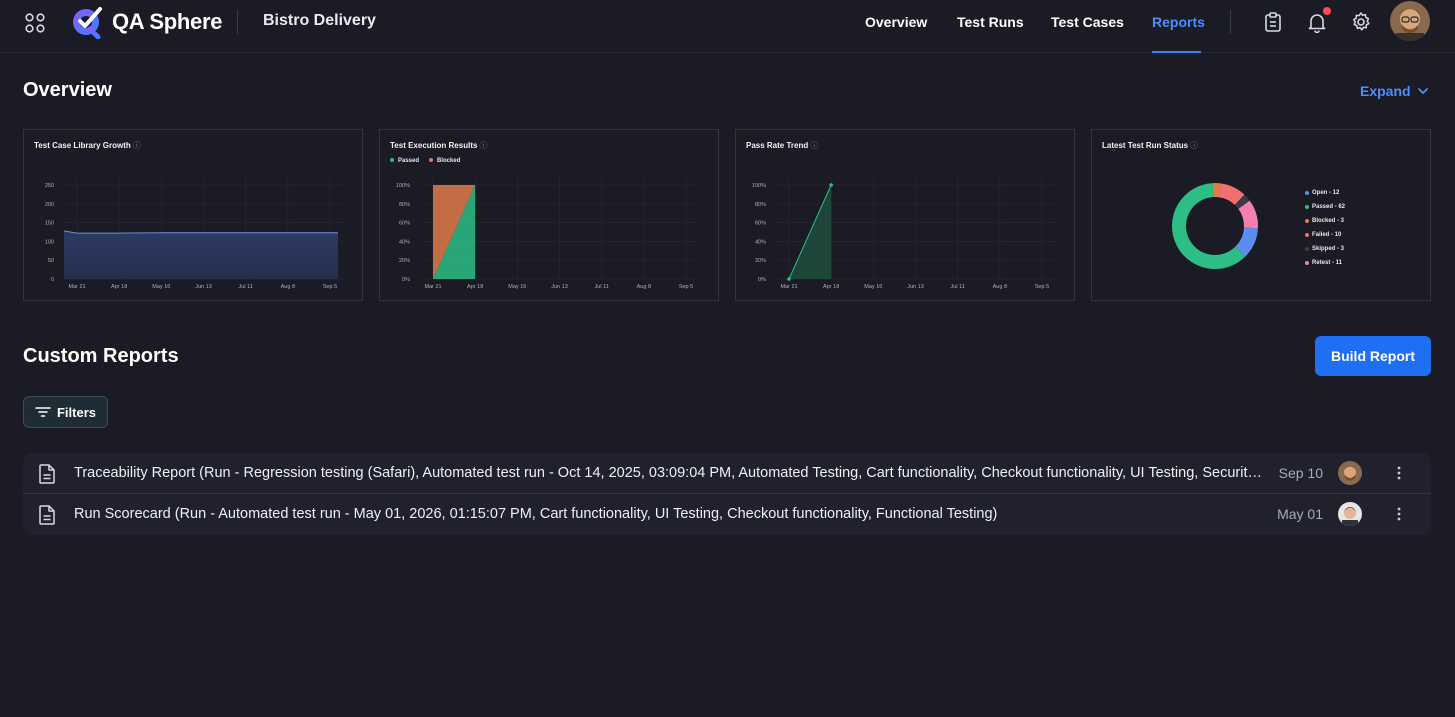 The image size is (1455, 717). Describe the element at coordinates (1300, 514) in the screenshot. I see `report-date: May 01` at that location.